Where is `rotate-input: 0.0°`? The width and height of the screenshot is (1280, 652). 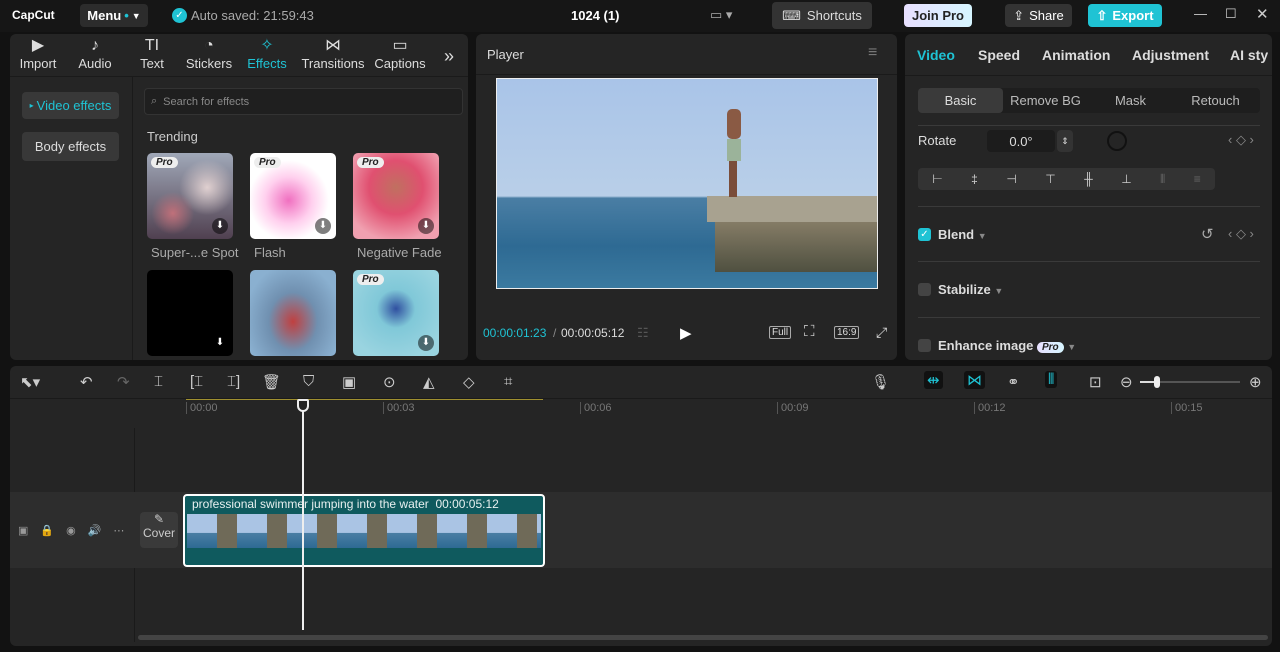 rotate-input: 0.0° is located at coordinates (1021, 141).